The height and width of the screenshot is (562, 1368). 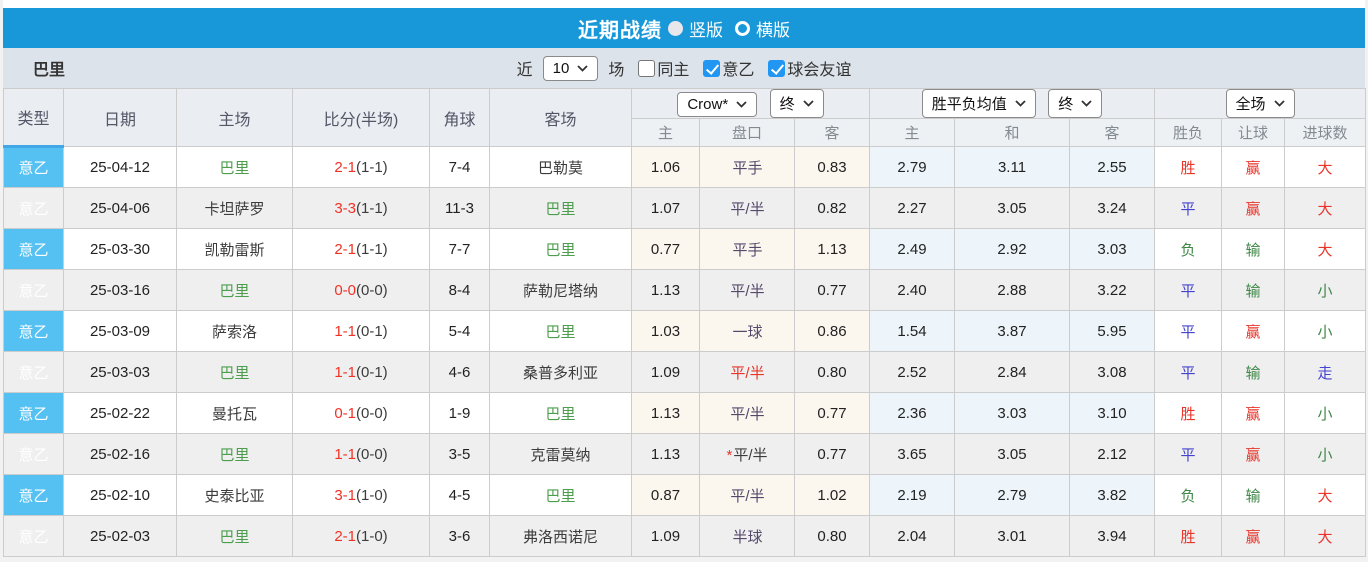 What do you see at coordinates (747, 331) in the screenshot?
I see `cell-handicap-line: 一球` at bounding box center [747, 331].